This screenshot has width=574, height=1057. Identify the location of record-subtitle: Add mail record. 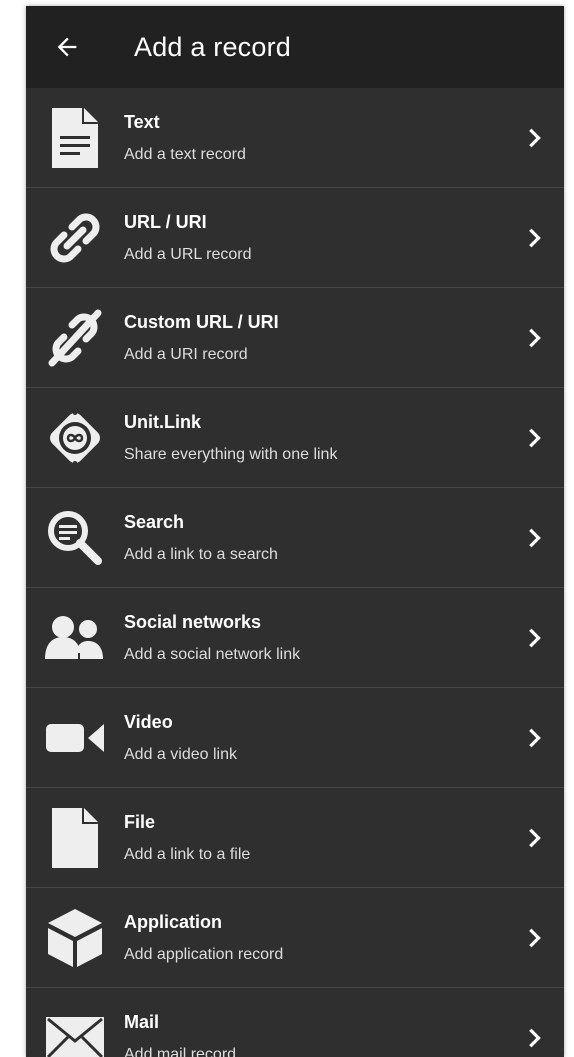
(180, 1051).